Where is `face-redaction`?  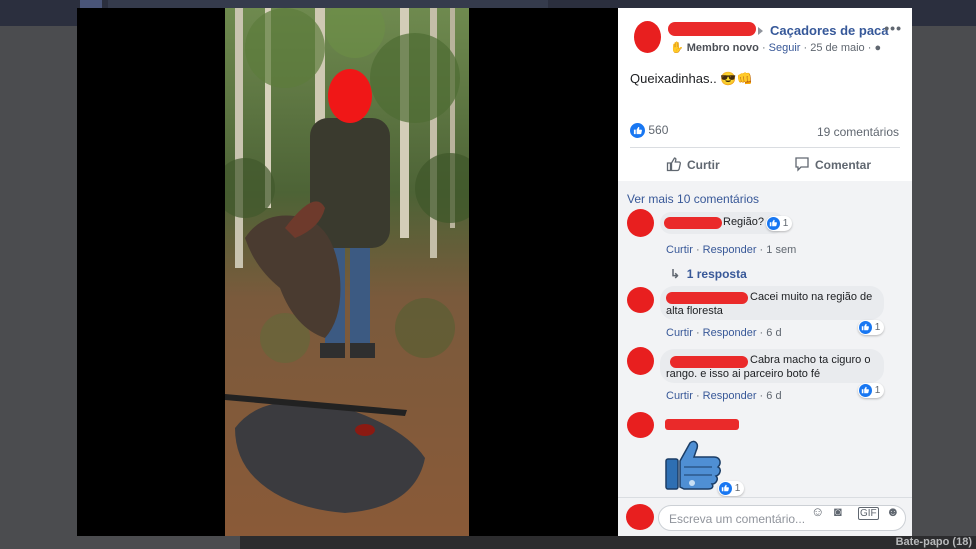
face-redaction is located at coordinates (350, 96).